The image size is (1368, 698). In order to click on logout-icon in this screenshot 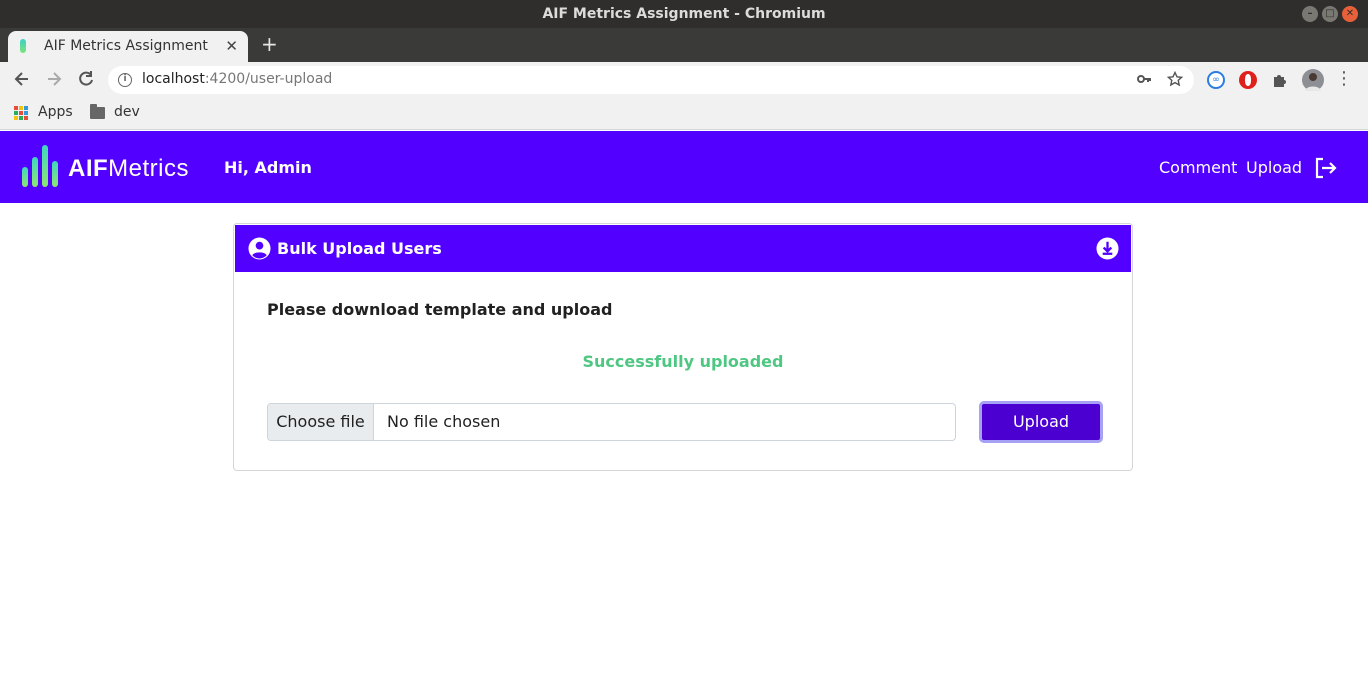, I will do `click(1326, 168)`.